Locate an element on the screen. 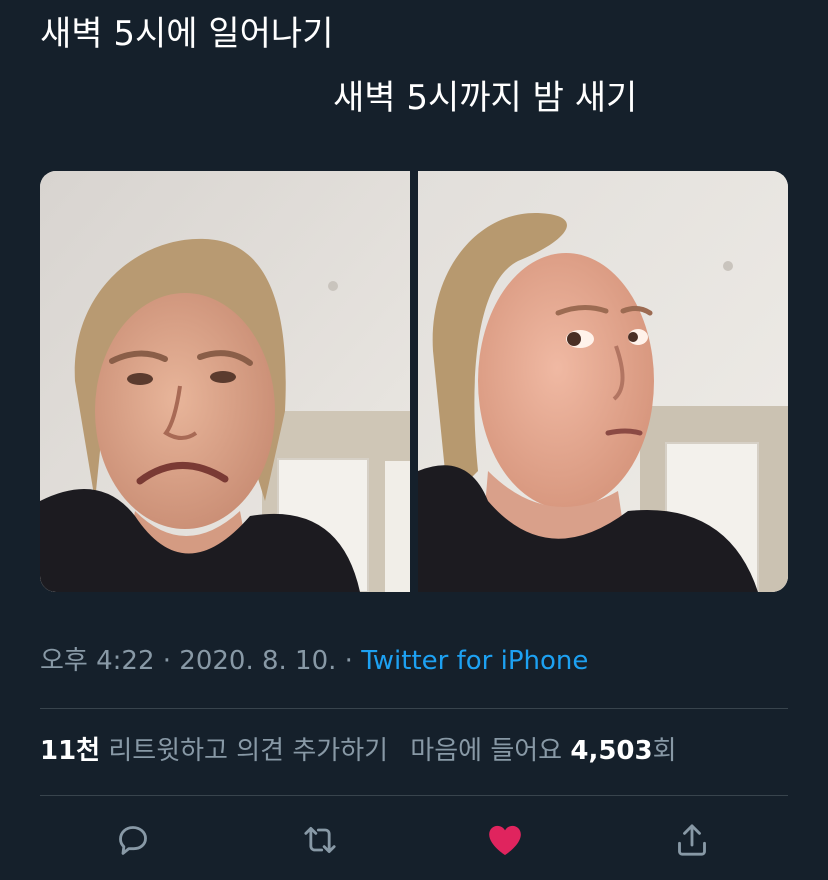 This screenshot has height=880, width=828. share-icon is located at coordinates (692, 842).